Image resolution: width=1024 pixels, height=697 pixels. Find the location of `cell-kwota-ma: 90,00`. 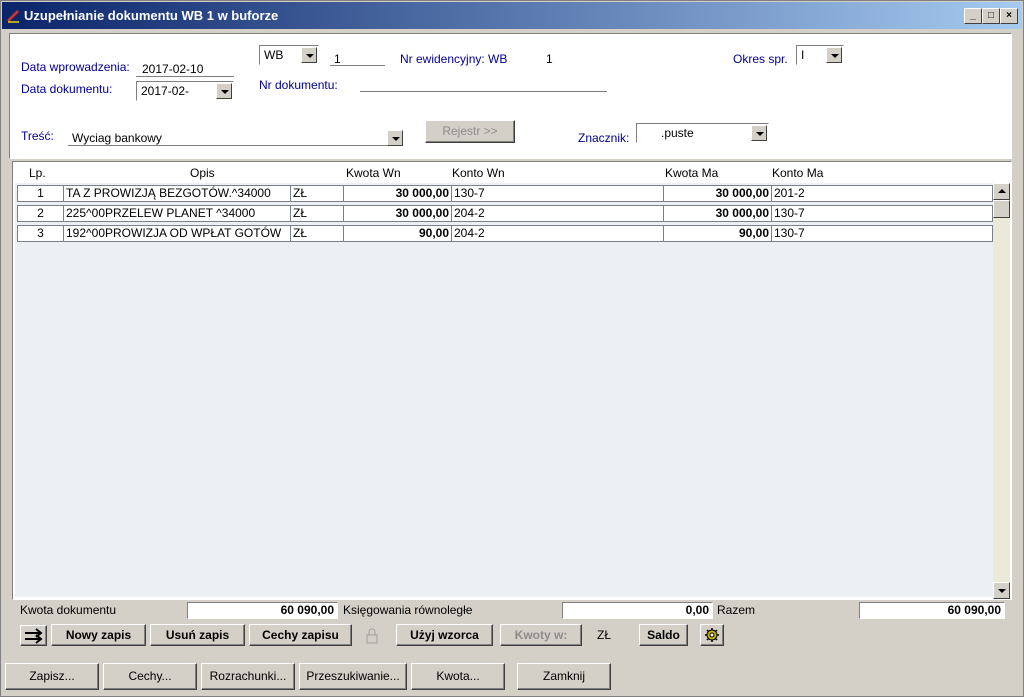

cell-kwota-ma: 90,00 is located at coordinates (718, 233).